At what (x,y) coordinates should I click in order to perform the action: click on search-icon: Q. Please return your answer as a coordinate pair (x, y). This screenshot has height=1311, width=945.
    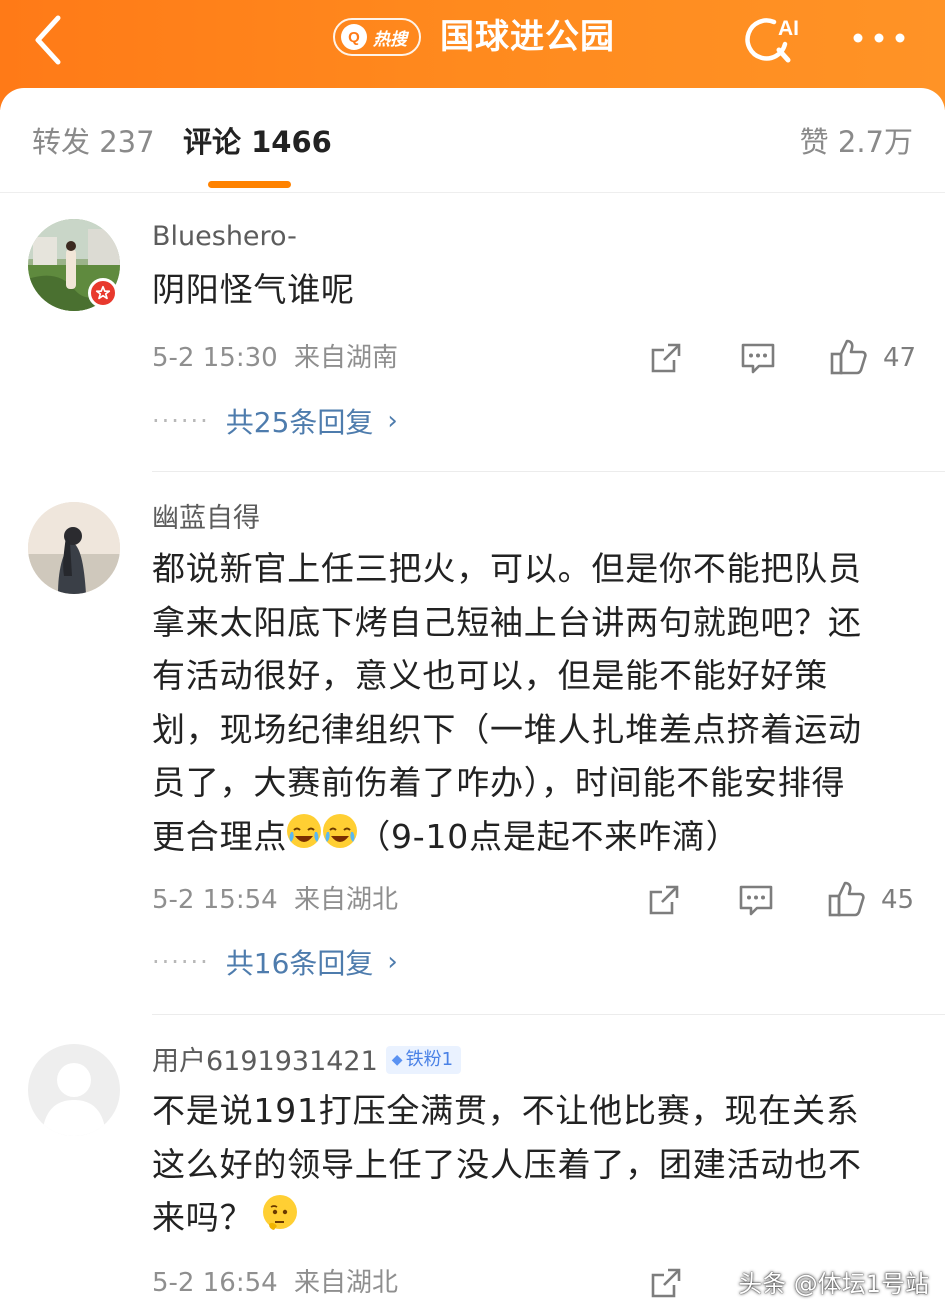
    Looking at the image, I should click on (354, 37).